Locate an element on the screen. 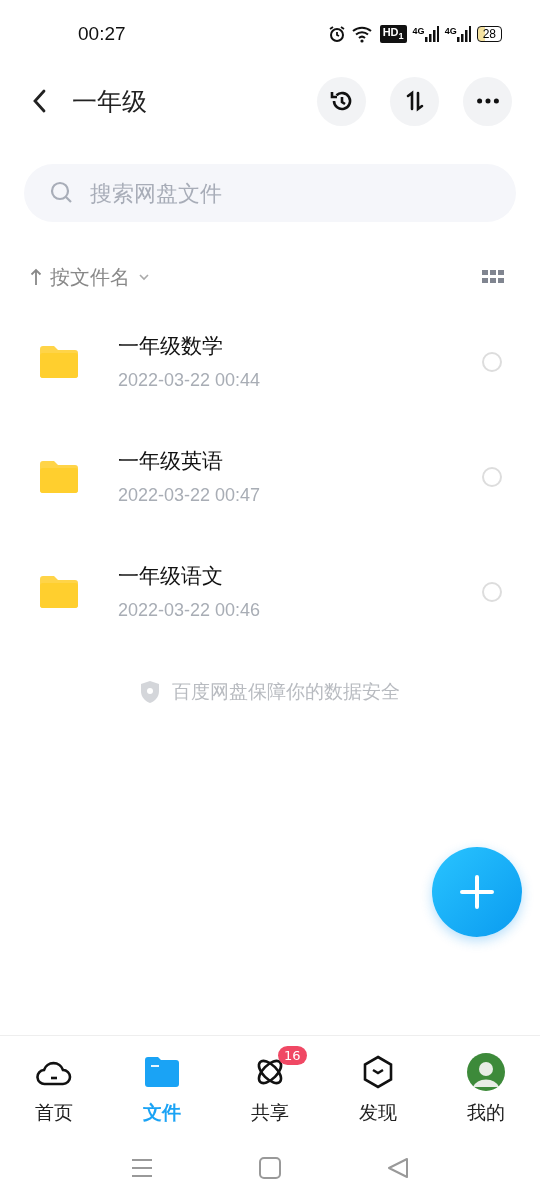 This screenshot has width=540, height=1200. alarm-icon is located at coordinates (336, 34).